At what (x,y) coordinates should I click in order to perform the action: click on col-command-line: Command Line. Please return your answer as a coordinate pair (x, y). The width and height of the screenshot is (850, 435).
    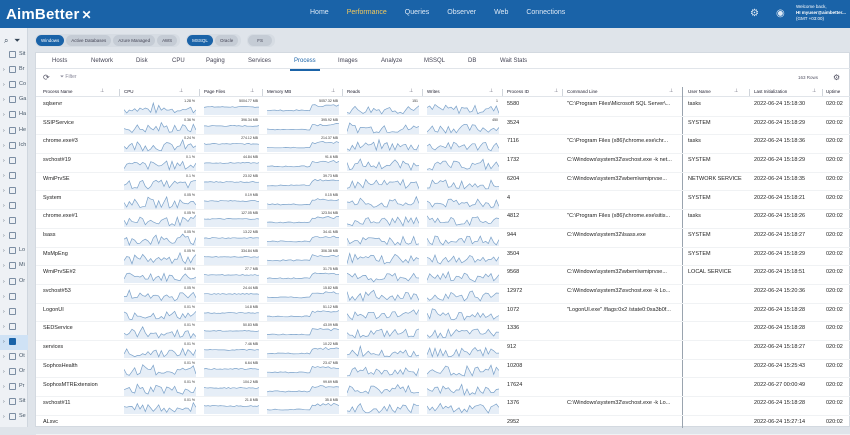
    Looking at the image, I should click on (582, 91).